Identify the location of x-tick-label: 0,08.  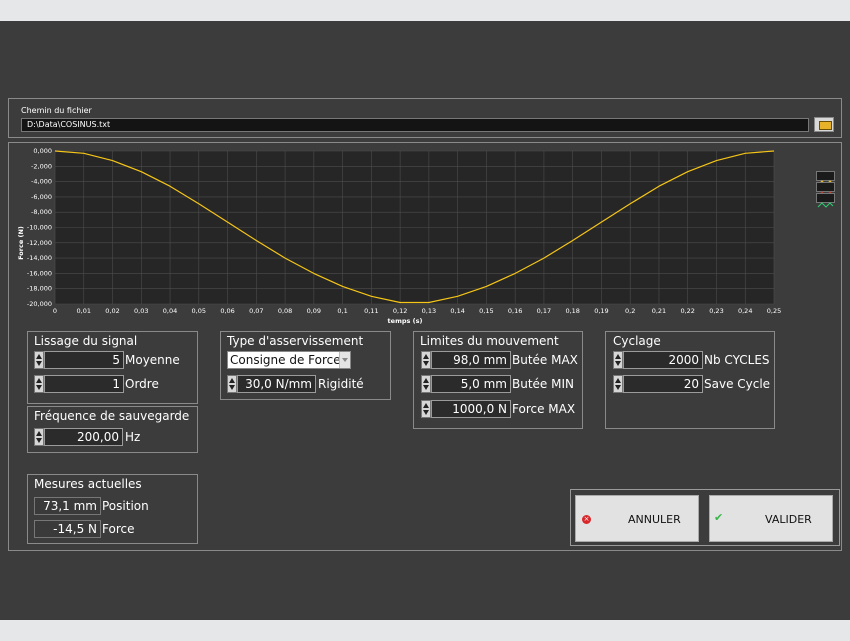
(285, 311).